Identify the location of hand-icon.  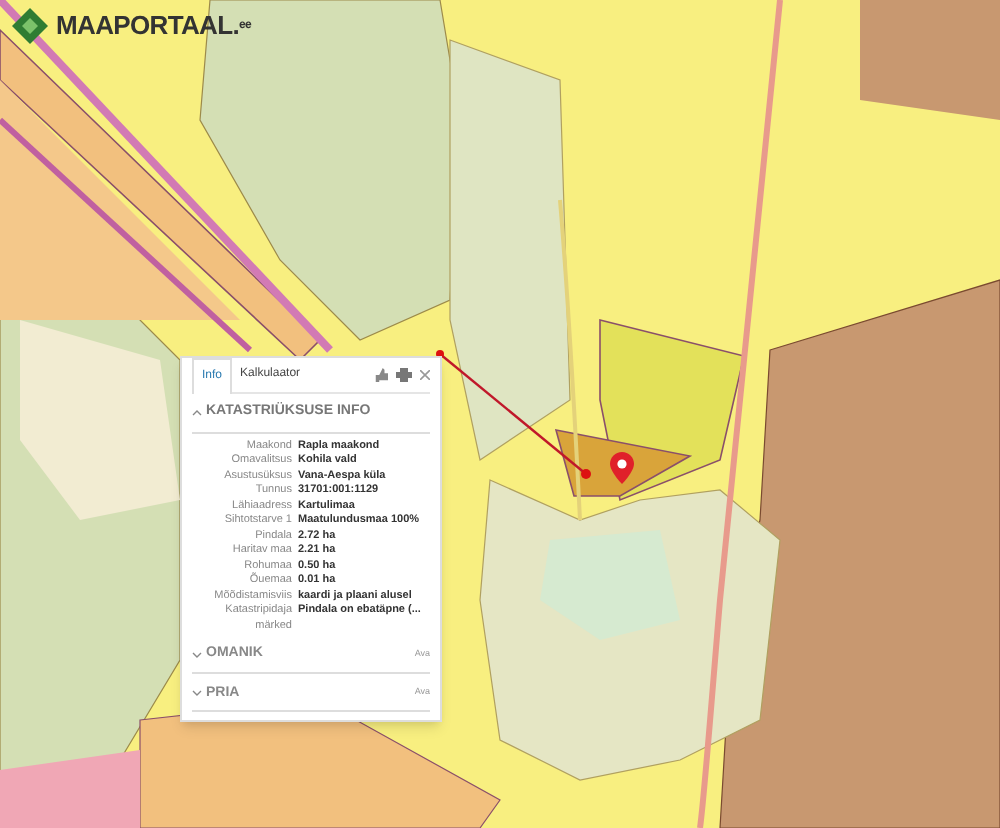
(381, 375).